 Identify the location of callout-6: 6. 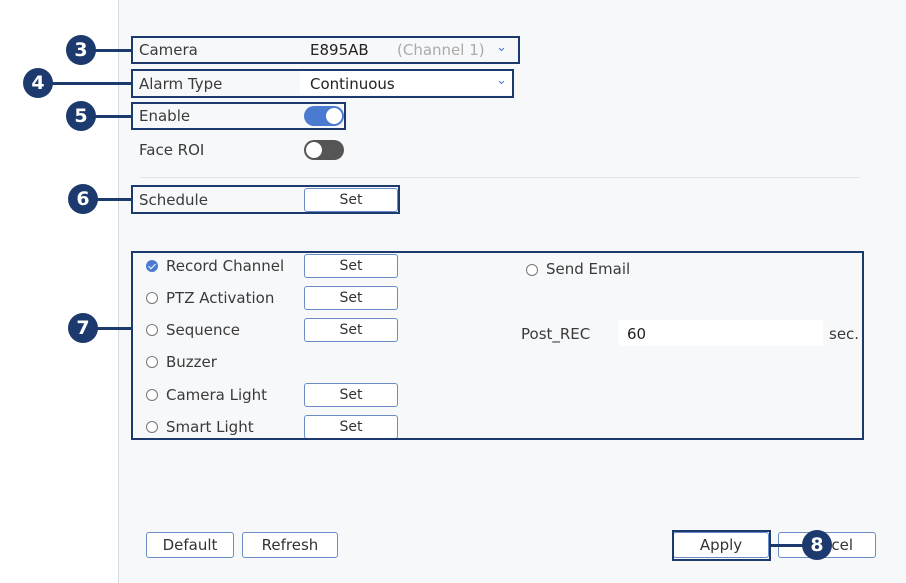
(83, 199).